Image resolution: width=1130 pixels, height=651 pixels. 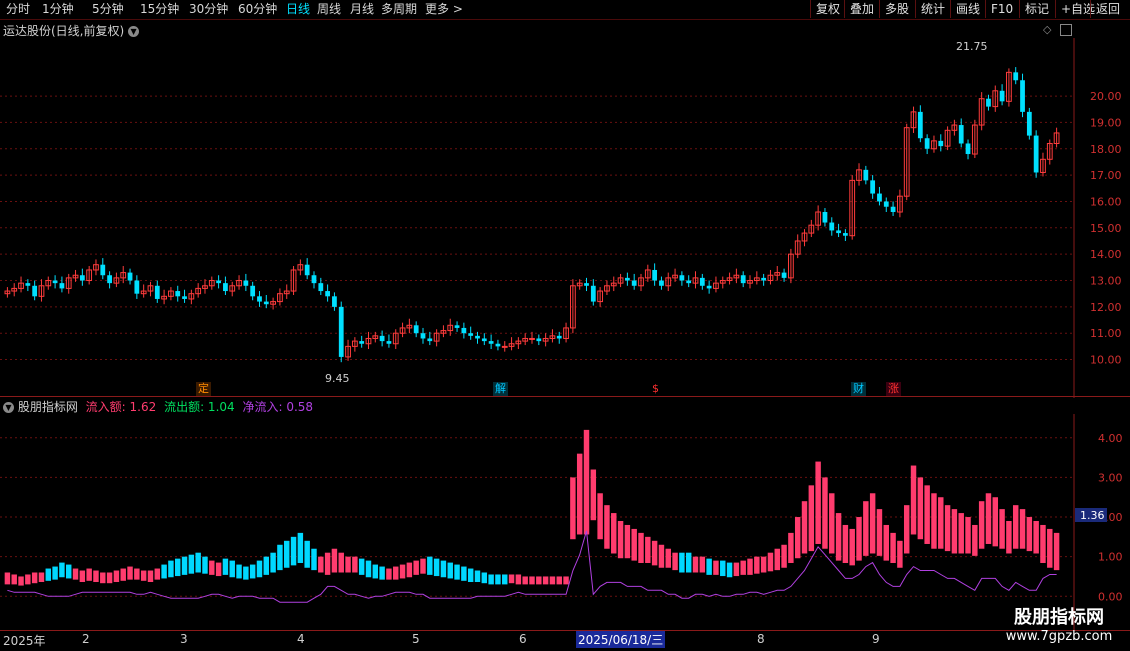 What do you see at coordinates (48, 407) in the screenshot?
I see `indicator-name: 股朋指标网` at bounding box center [48, 407].